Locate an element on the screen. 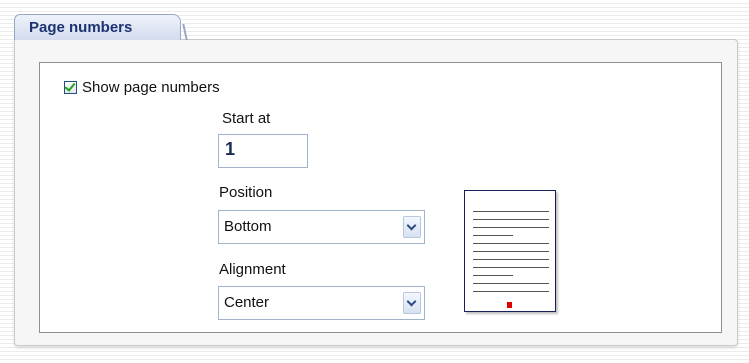 Image resolution: width=749 pixels, height=363 pixels. checkmark-icon is located at coordinates (70, 85).